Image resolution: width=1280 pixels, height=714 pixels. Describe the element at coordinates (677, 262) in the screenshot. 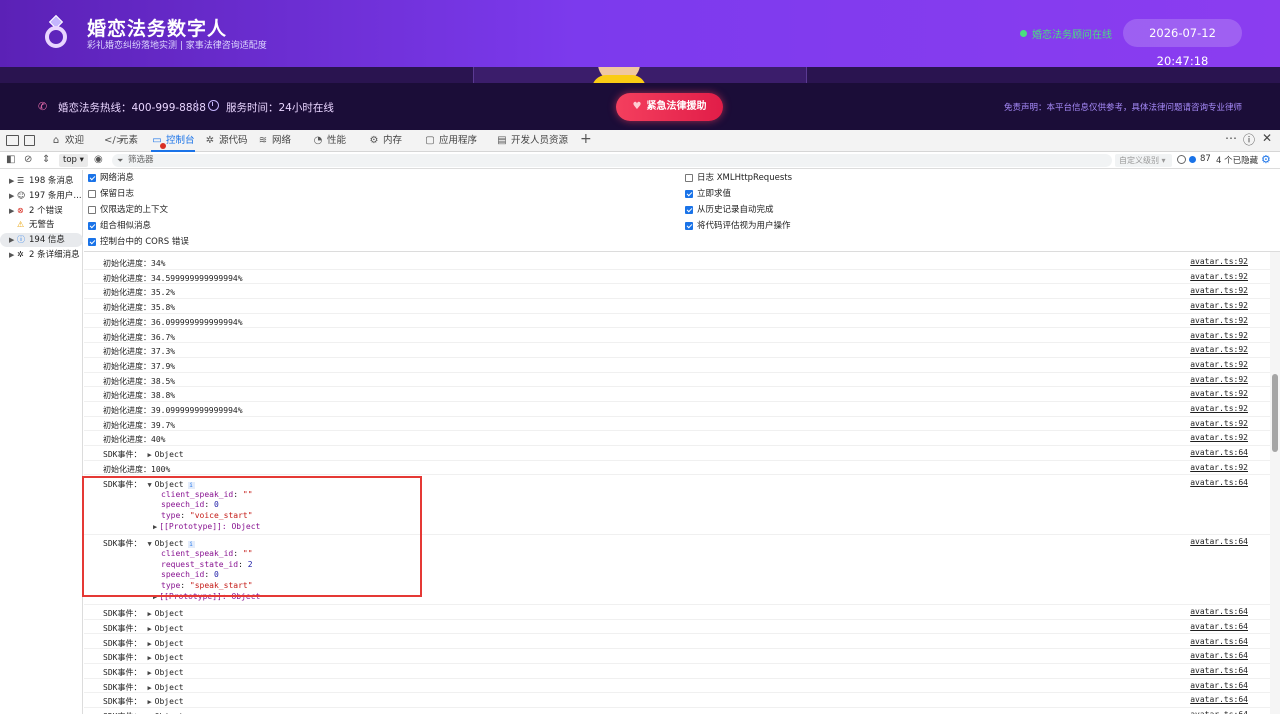

I see `console-row: 初始化进度：34% avatar.ts:92` at that location.